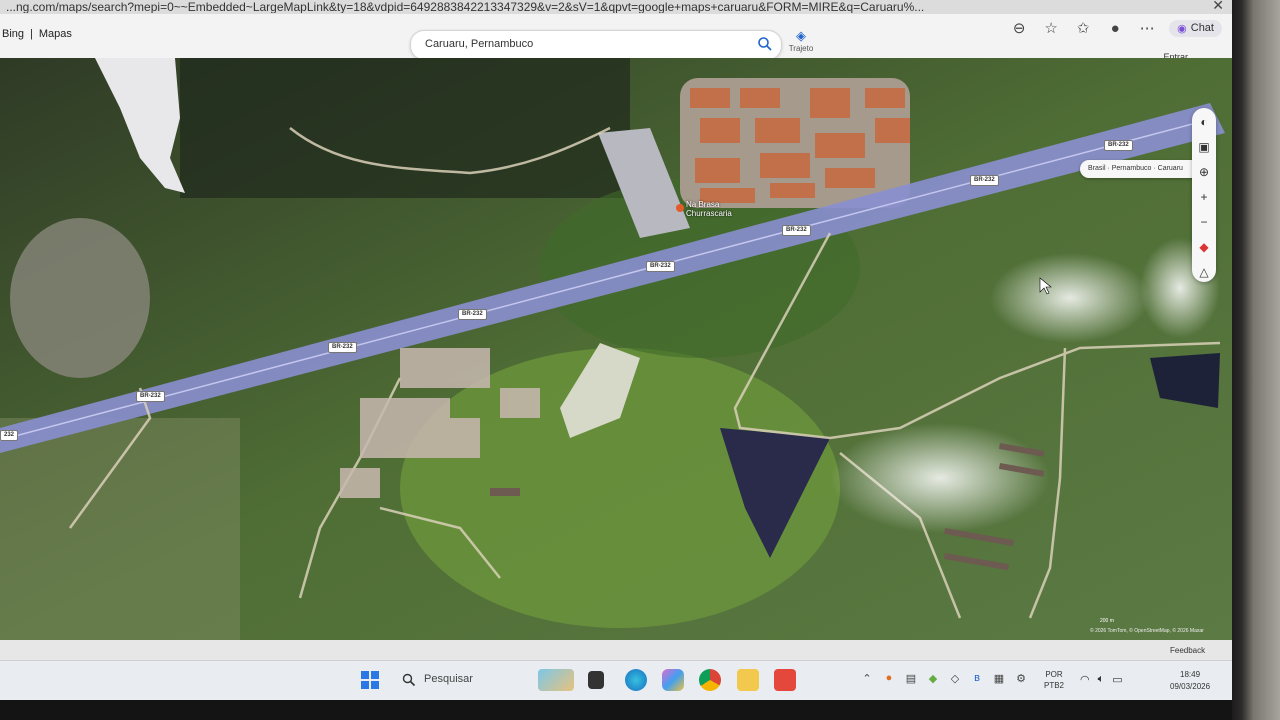 Image resolution: width=1280 pixels, height=720 pixels. What do you see at coordinates (801, 35) in the screenshot?
I see `directions-icon: ◈` at bounding box center [801, 35].